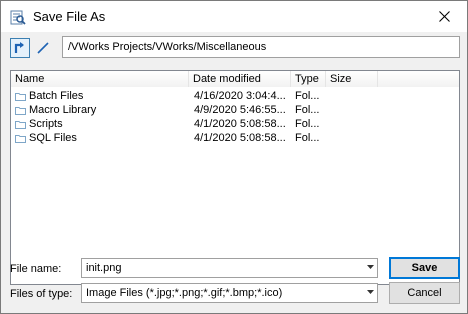 The image size is (468, 314). Describe the element at coordinates (36, 269) in the screenshot. I see `file-name-label: File name:` at that location.